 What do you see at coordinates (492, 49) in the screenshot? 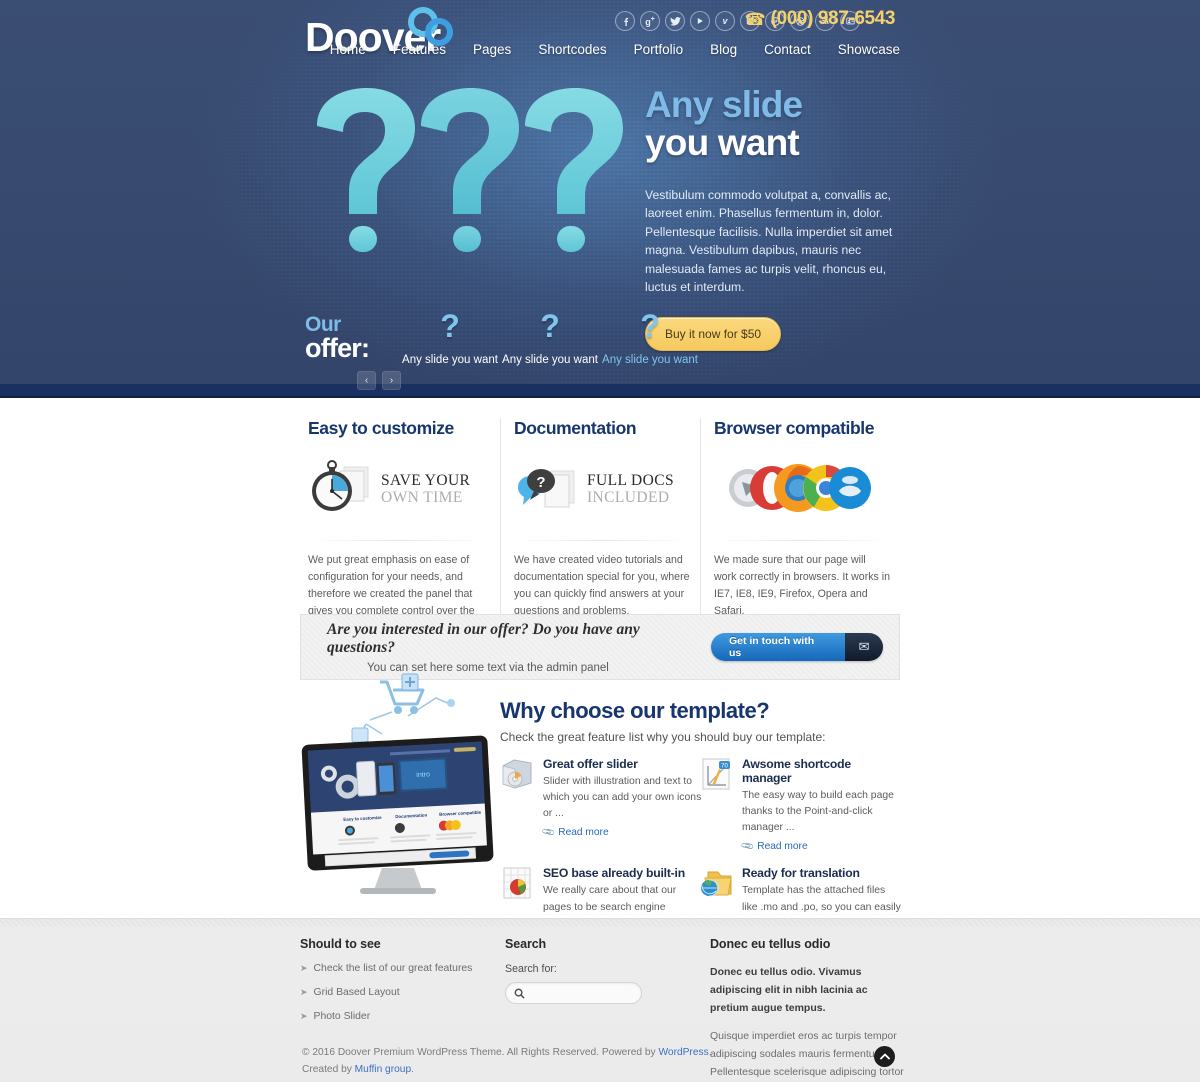
I see `nav-item-pages: Pages` at bounding box center [492, 49].